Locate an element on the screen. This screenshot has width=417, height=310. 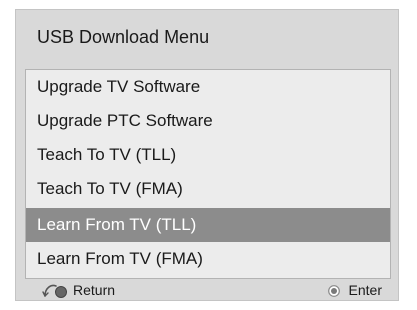
enter-icon is located at coordinates (333, 290).